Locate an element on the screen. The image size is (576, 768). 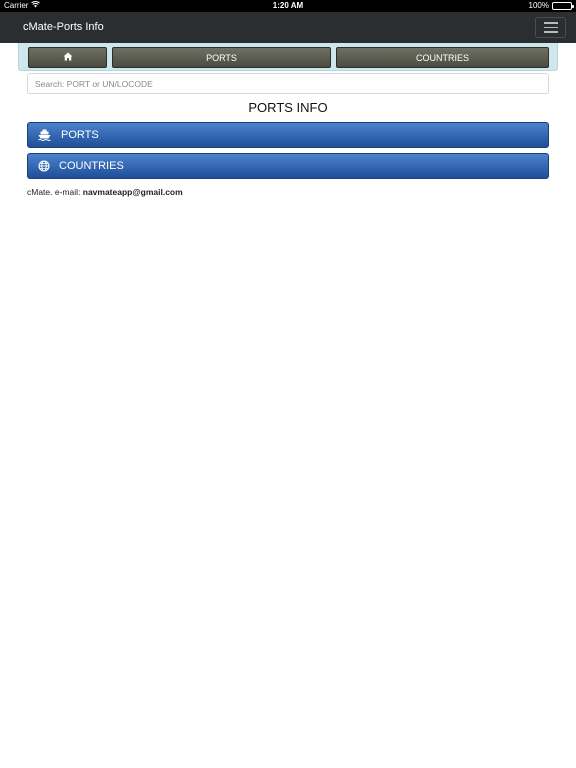
battery-status: 100% is located at coordinates (551, 6).